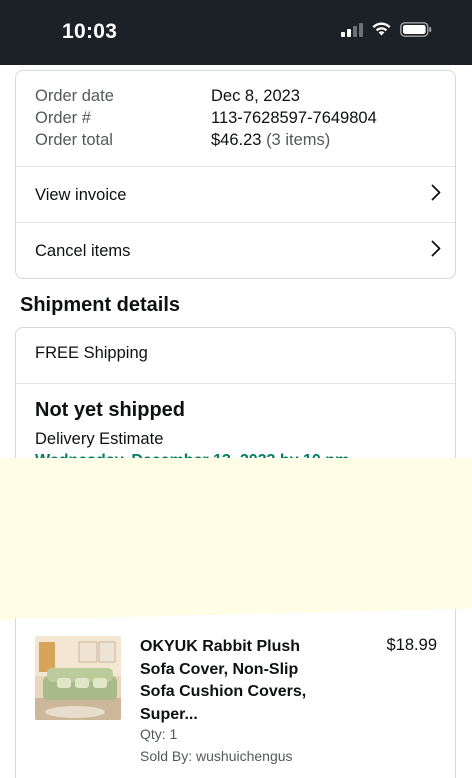 This screenshot has width=472, height=778. What do you see at coordinates (83, 250) in the screenshot?
I see `cancel-items-label: Cancel items` at bounding box center [83, 250].